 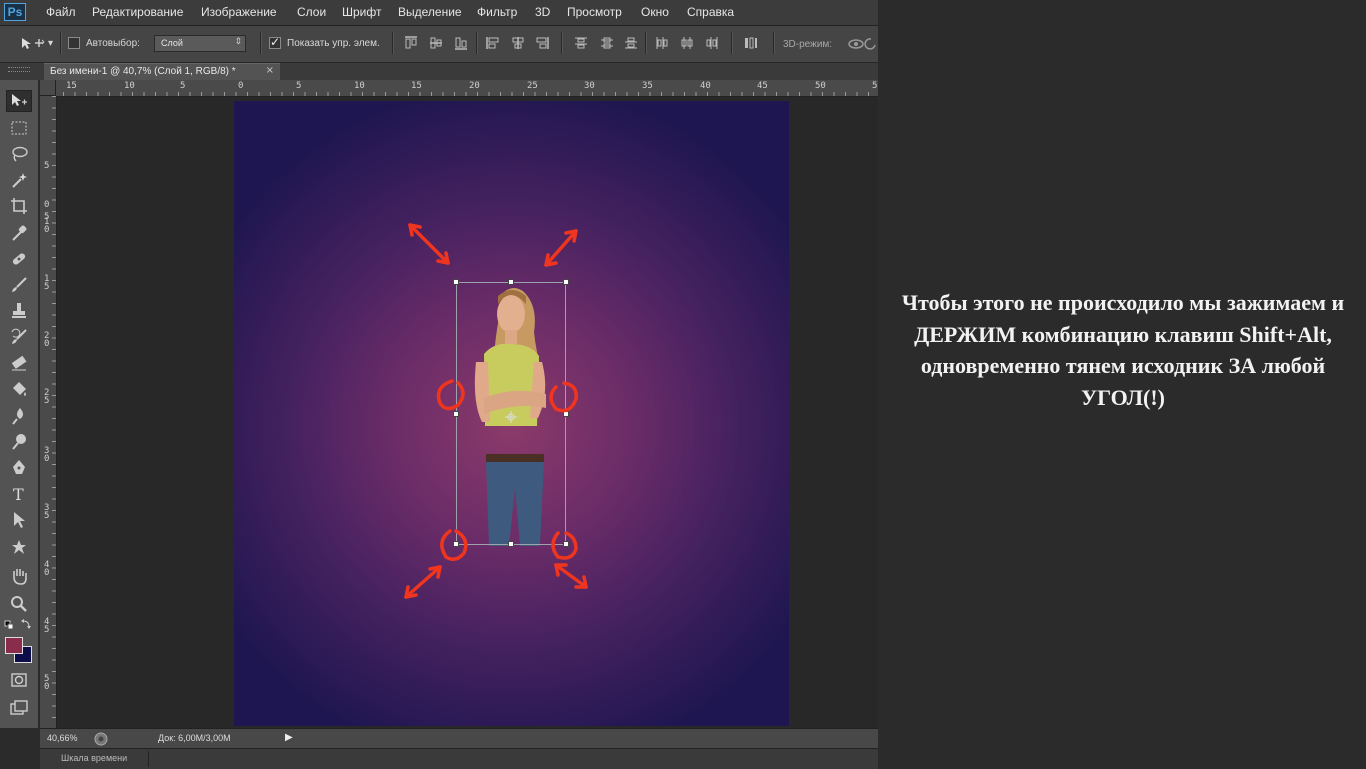 I want to click on shape-icon, so click(x=19, y=547).